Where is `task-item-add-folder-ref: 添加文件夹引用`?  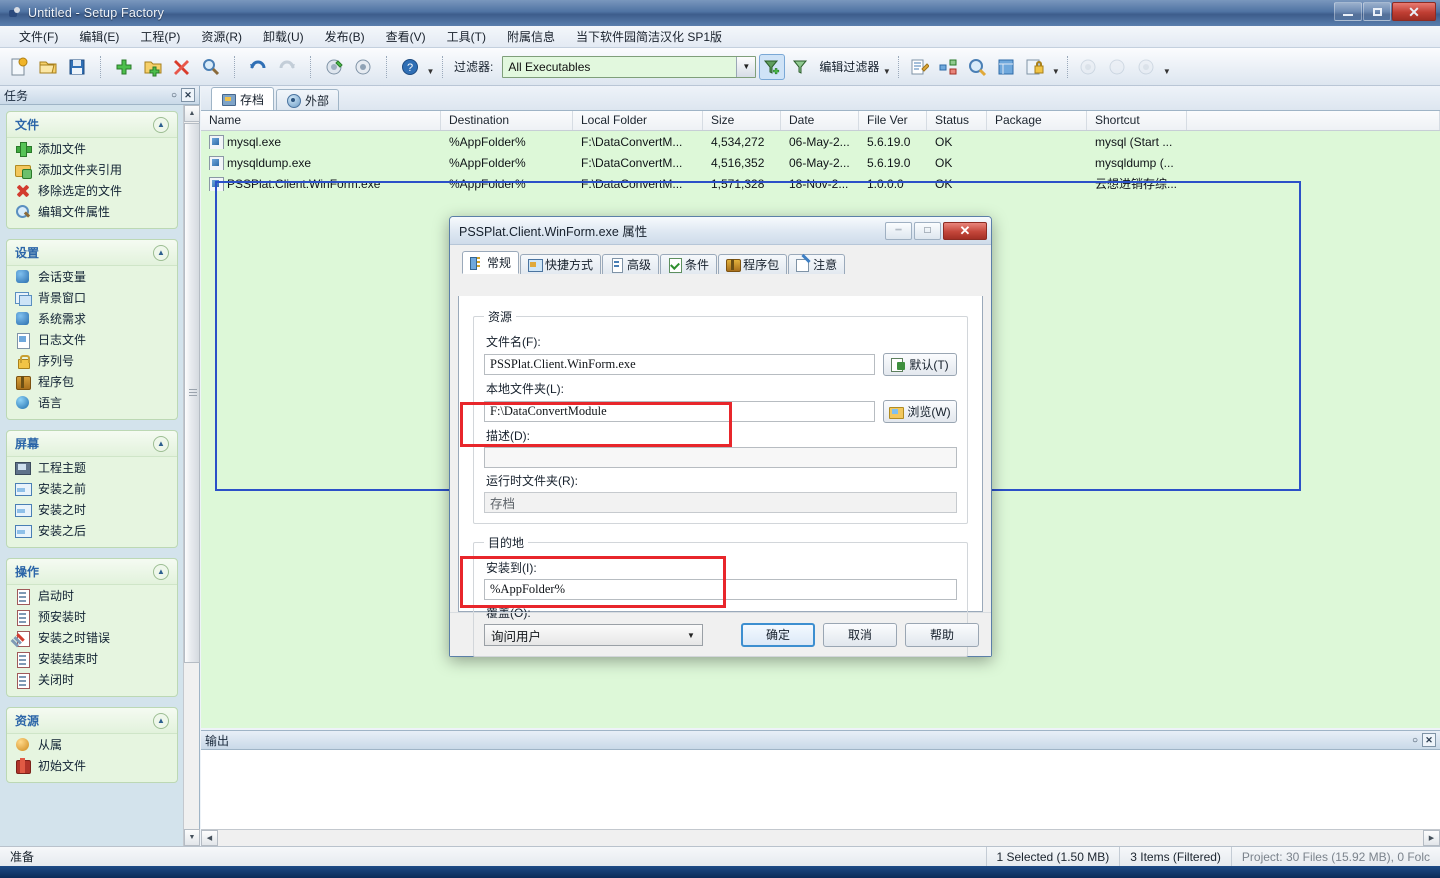 task-item-add-folder-ref: 添加文件夹引用 is located at coordinates (92, 169).